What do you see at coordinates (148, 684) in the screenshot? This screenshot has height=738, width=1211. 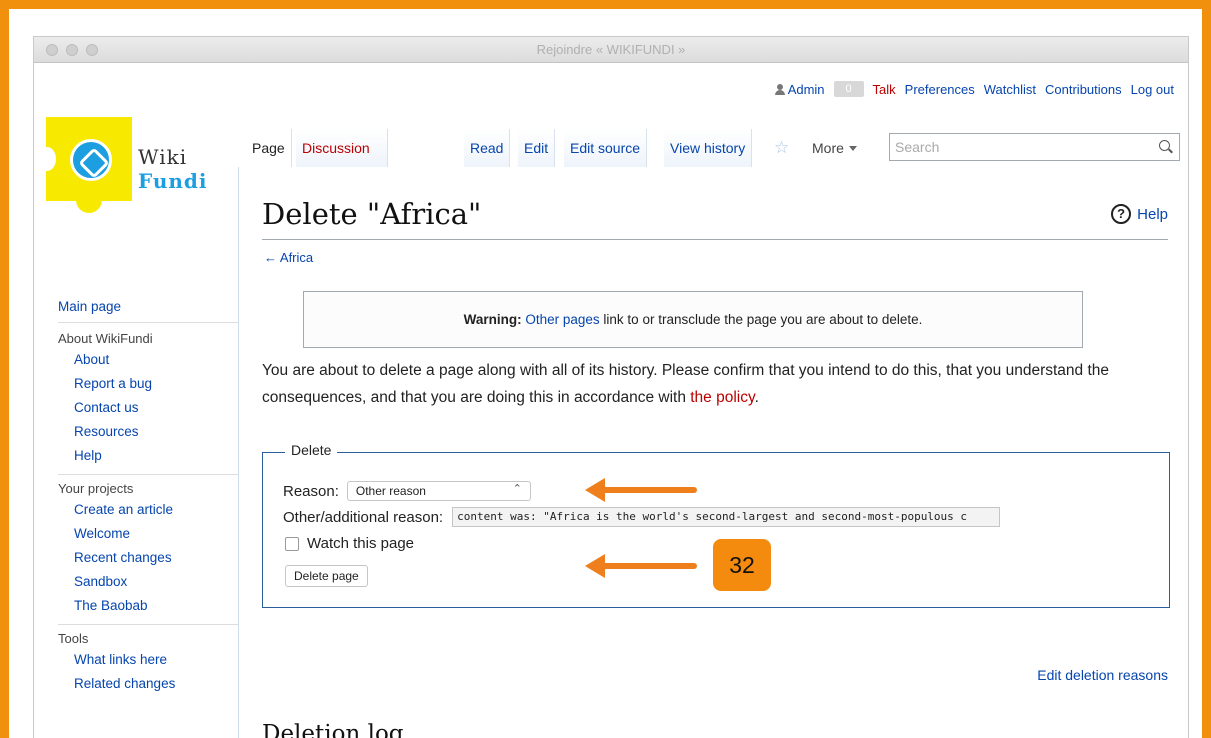 I see `sidebar-item-related-changes: Related changes` at bounding box center [148, 684].